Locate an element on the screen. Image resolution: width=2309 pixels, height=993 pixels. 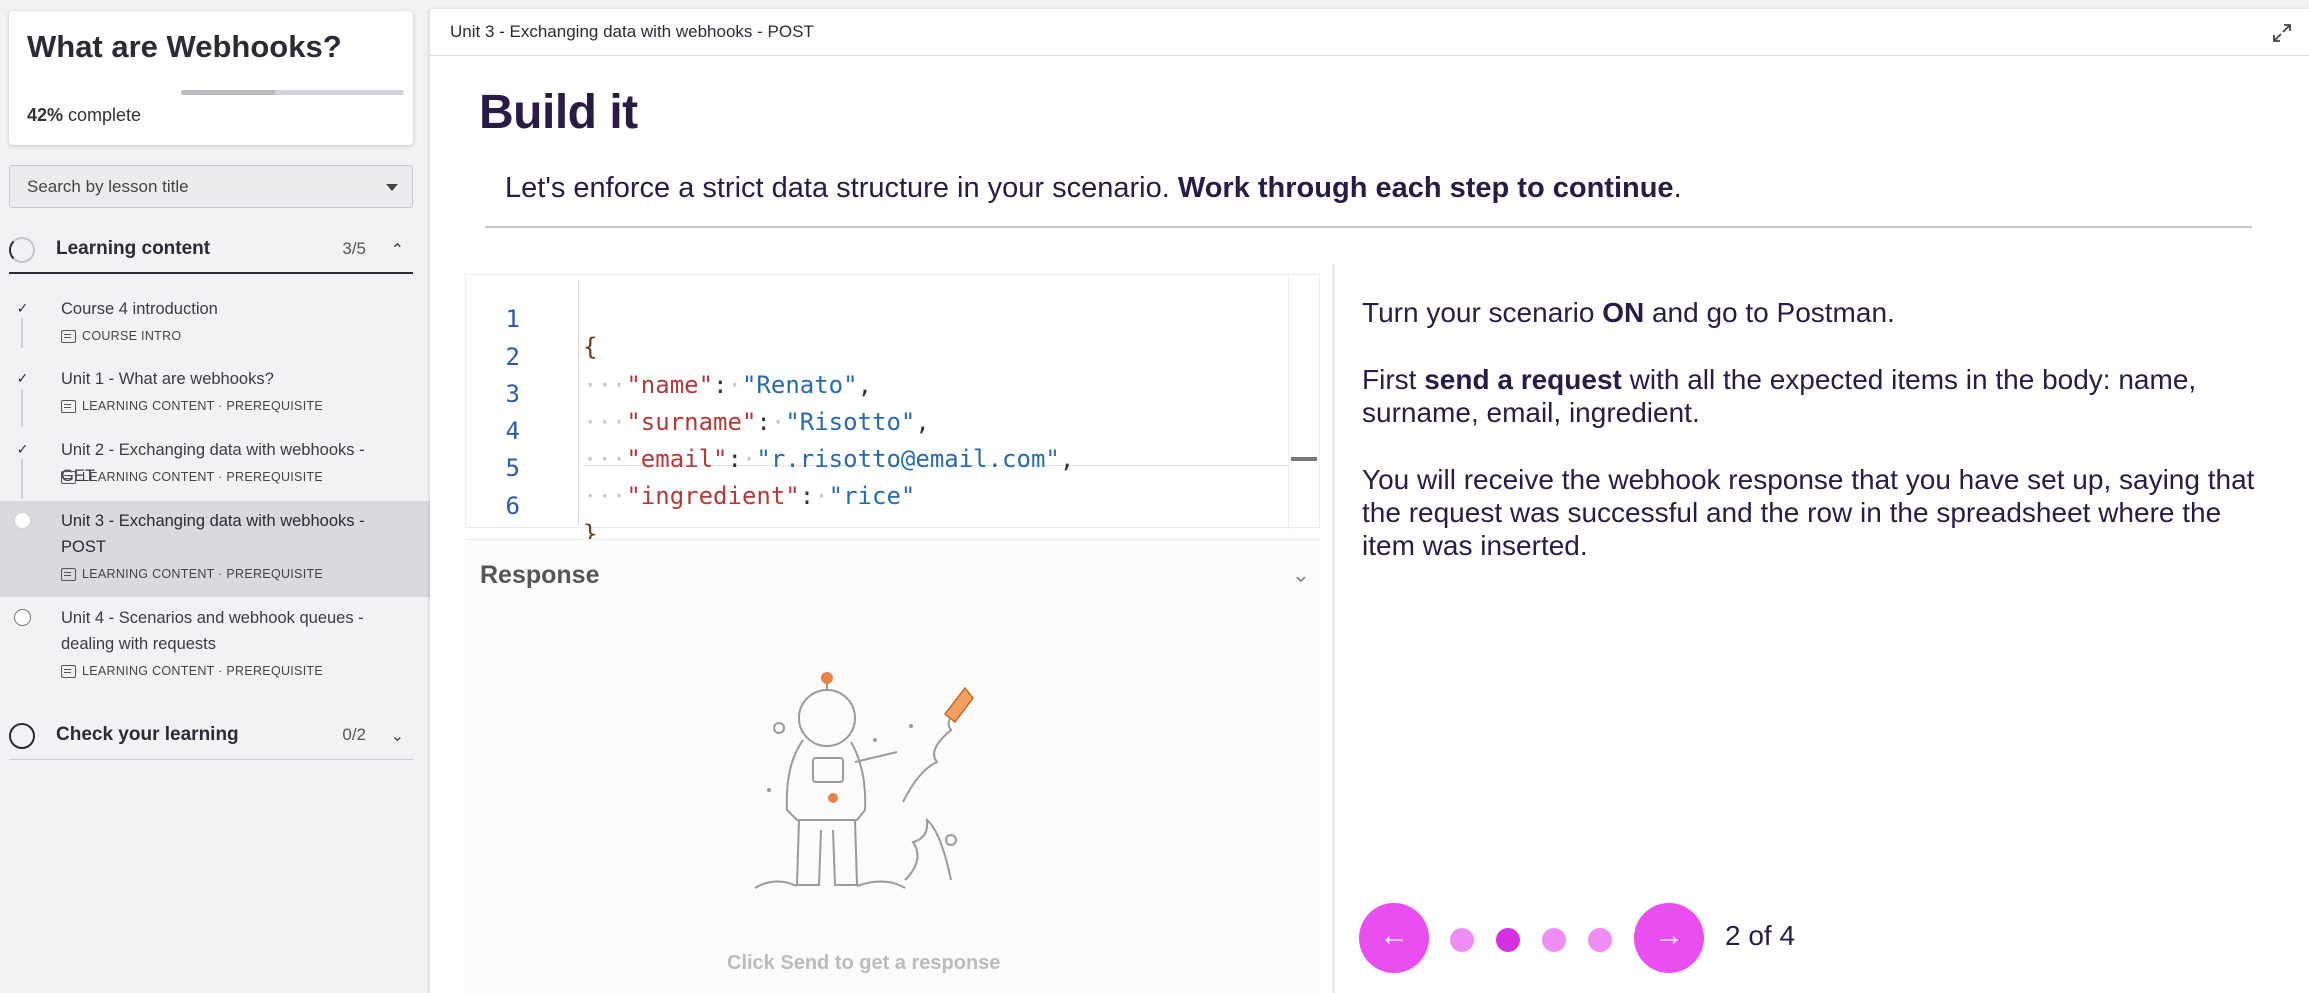
json-key: "ingredient" is located at coordinates (713, 496).